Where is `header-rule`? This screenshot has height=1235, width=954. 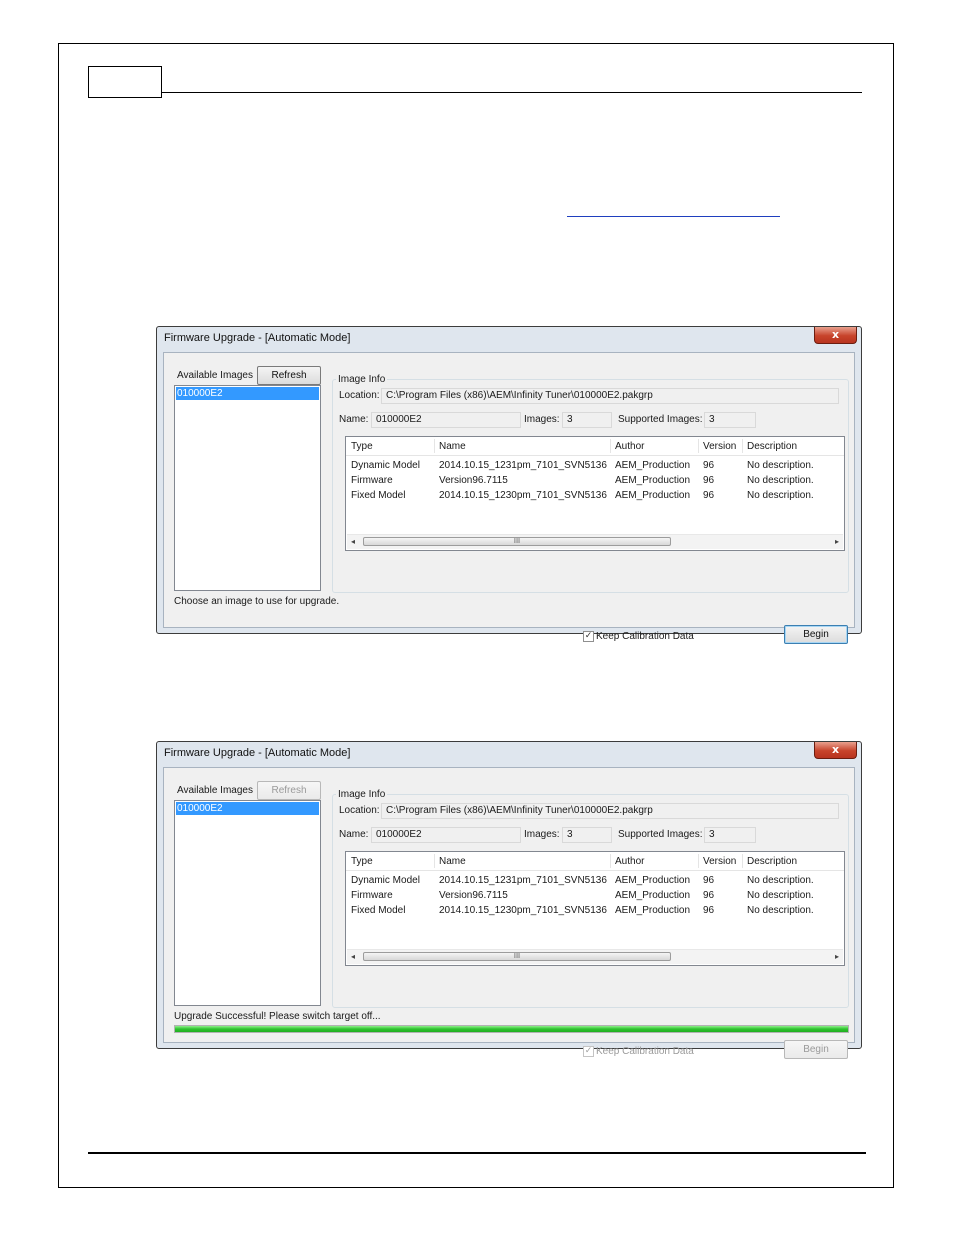 header-rule is located at coordinates (512, 92).